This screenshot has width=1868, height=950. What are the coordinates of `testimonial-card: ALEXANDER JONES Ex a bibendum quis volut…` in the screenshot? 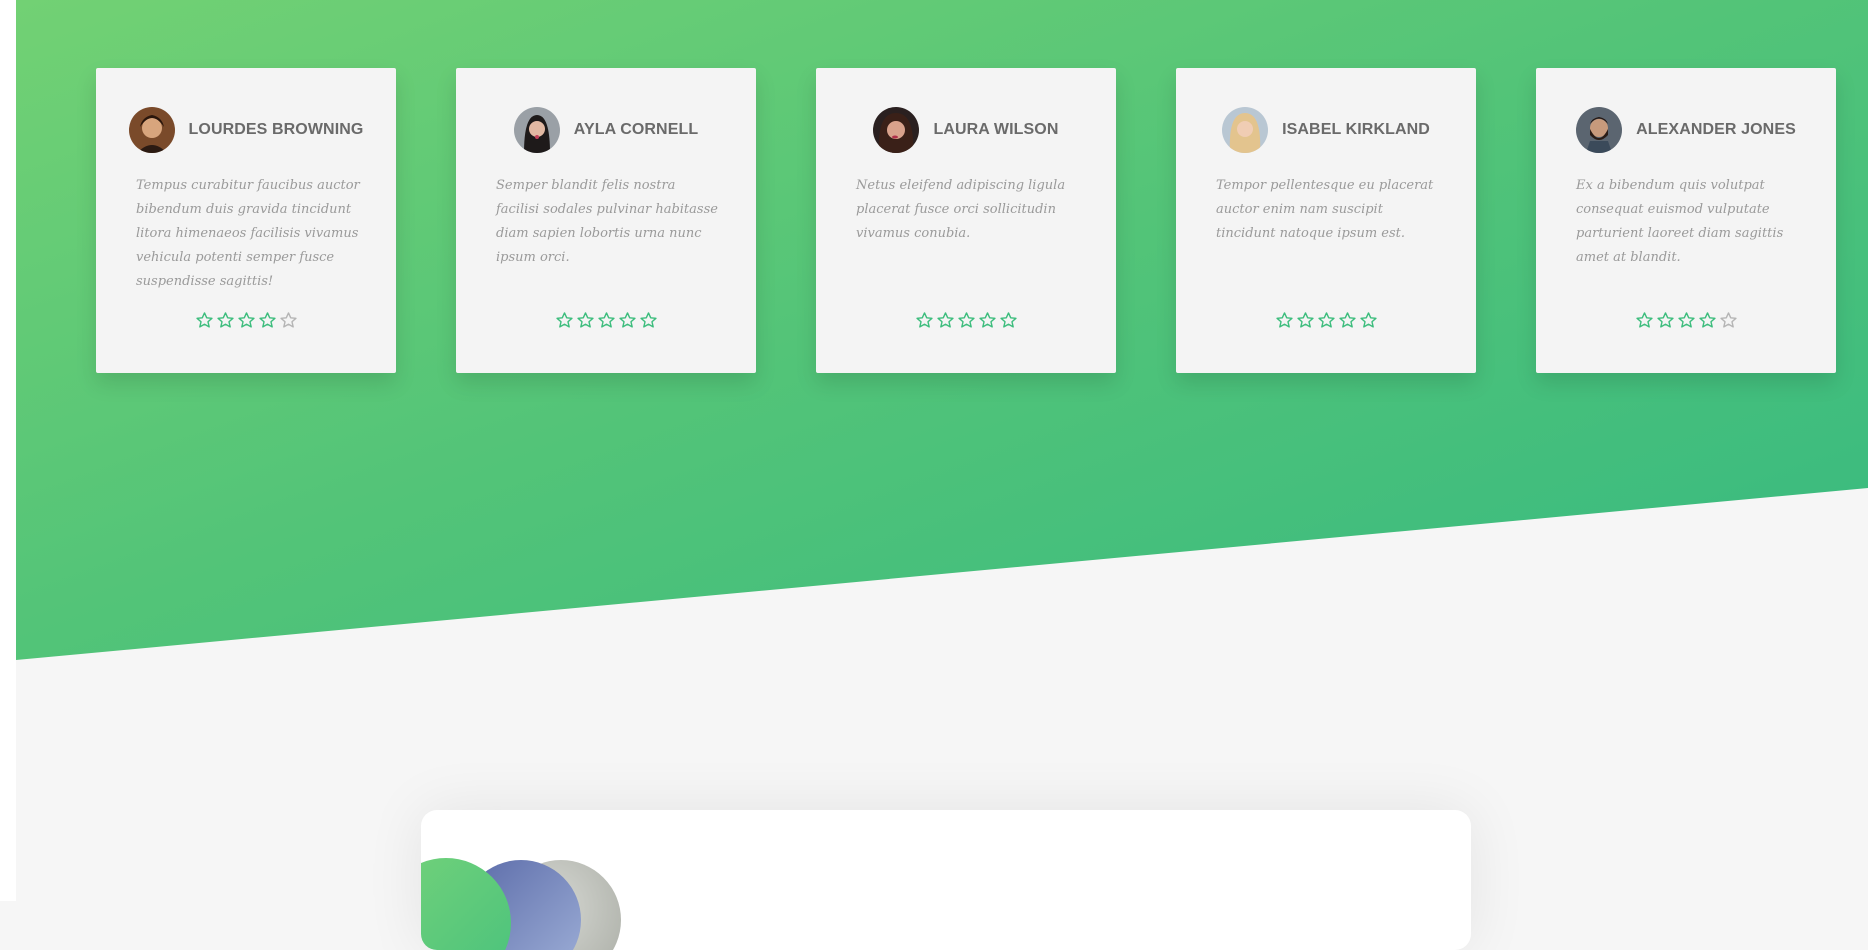 It's located at (1686, 220).